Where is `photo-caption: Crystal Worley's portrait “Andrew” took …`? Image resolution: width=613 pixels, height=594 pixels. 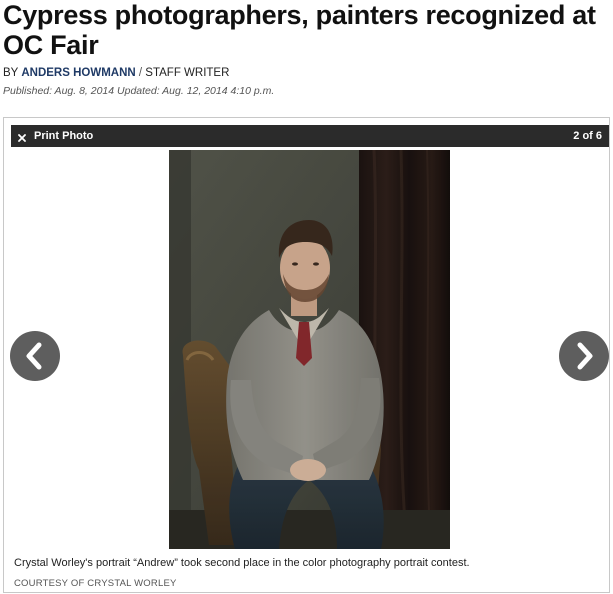 photo-caption: Crystal Worley's portrait “Andrew” took … is located at coordinates (242, 563).